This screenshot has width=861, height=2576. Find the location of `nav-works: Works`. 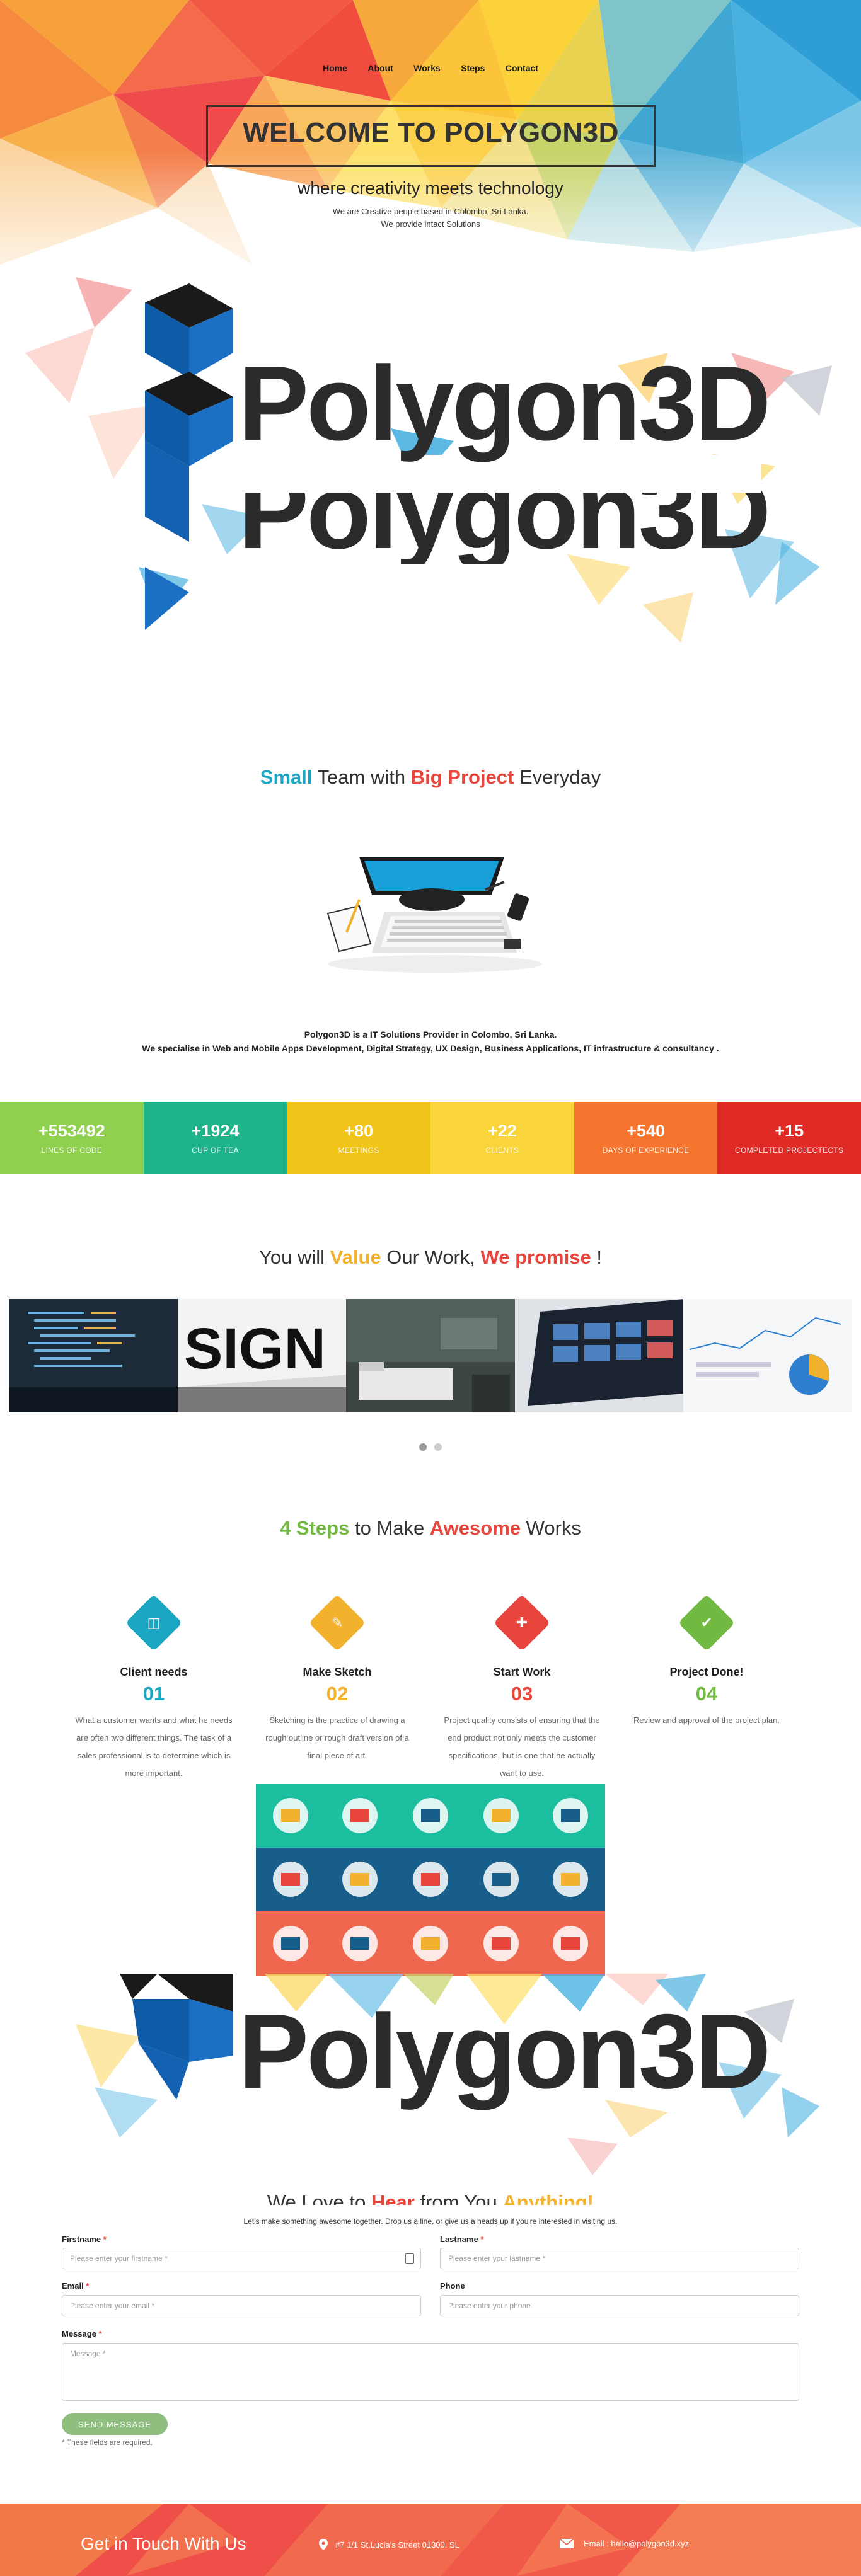

nav-works: Works is located at coordinates (427, 68).